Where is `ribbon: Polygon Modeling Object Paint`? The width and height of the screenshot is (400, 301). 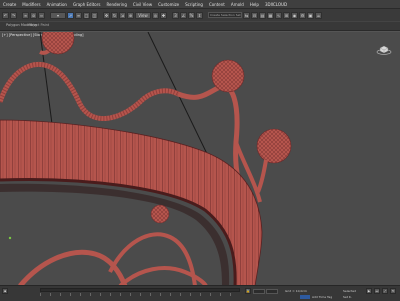 ribbon: Polygon Modeling Object Paint is located at coordinates (200, 26).